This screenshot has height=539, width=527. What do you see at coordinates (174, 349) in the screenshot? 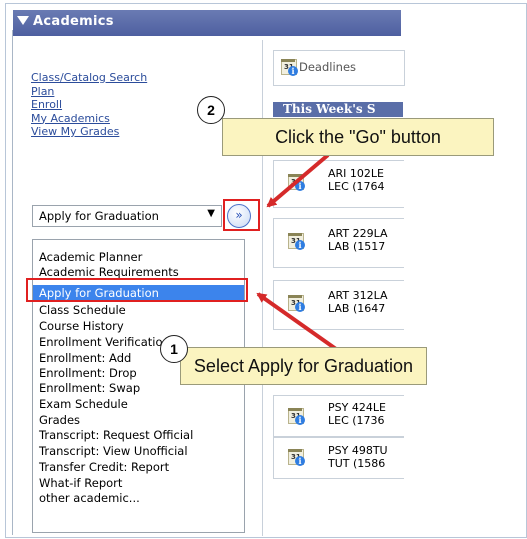
I see `step1-number-badge: 1` at bounding box center [174, 349].